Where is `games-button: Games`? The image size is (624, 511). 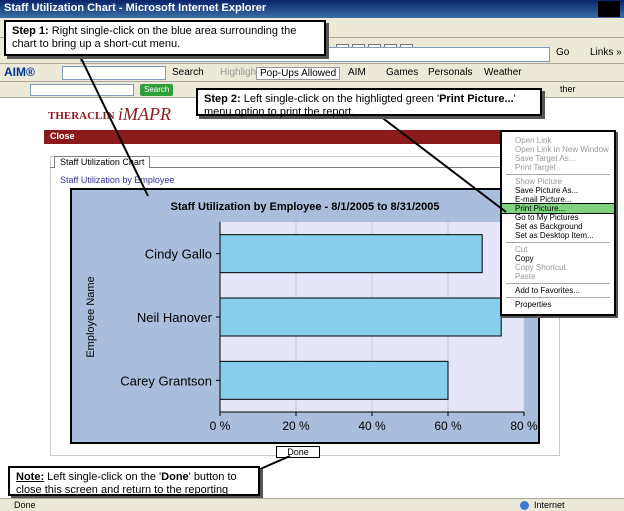 games-button: Games is located at coordinates (402, 72).